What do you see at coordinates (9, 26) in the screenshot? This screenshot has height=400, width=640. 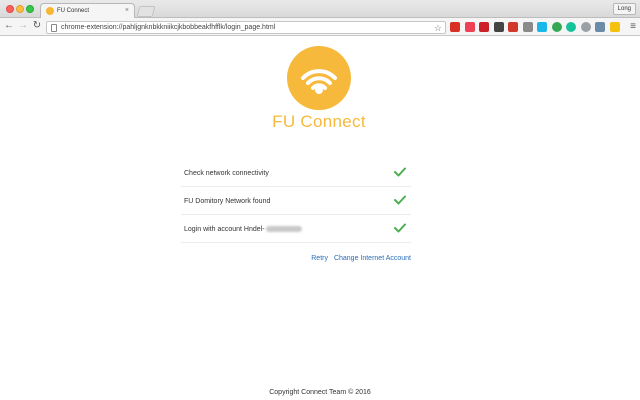 I see `back-arrow-icon: ←` at bounding box center [9, 26].